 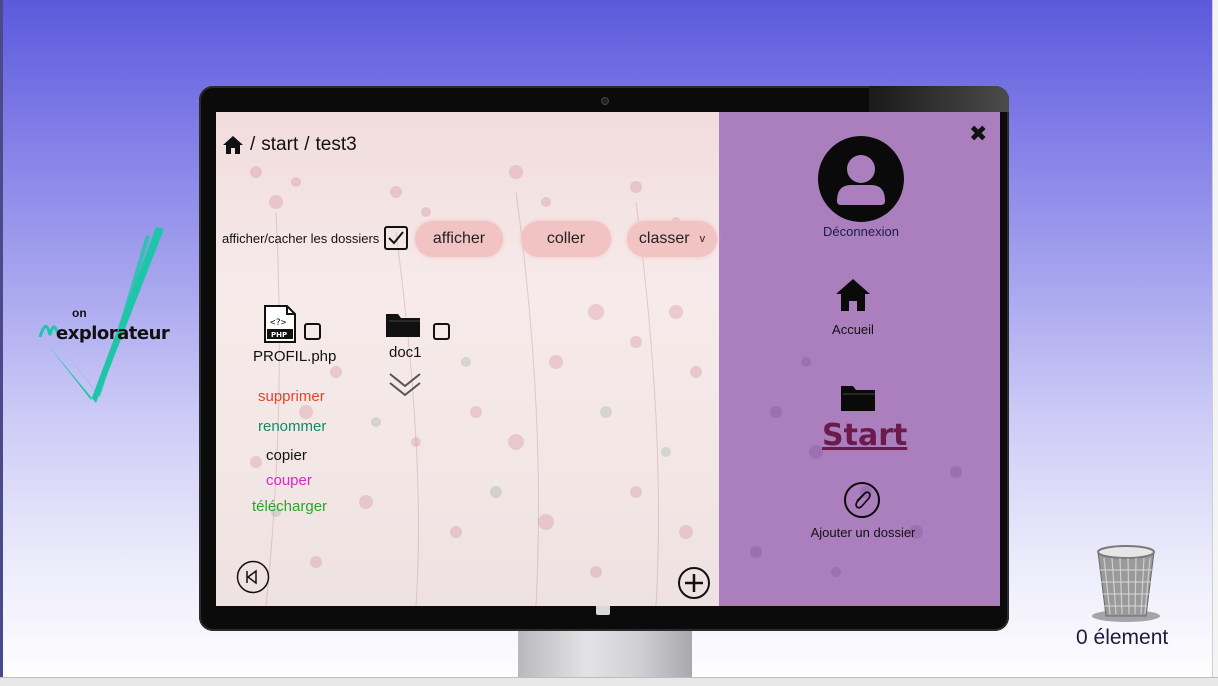 I want to click on window-border-right, so click(x=1215, y=343).